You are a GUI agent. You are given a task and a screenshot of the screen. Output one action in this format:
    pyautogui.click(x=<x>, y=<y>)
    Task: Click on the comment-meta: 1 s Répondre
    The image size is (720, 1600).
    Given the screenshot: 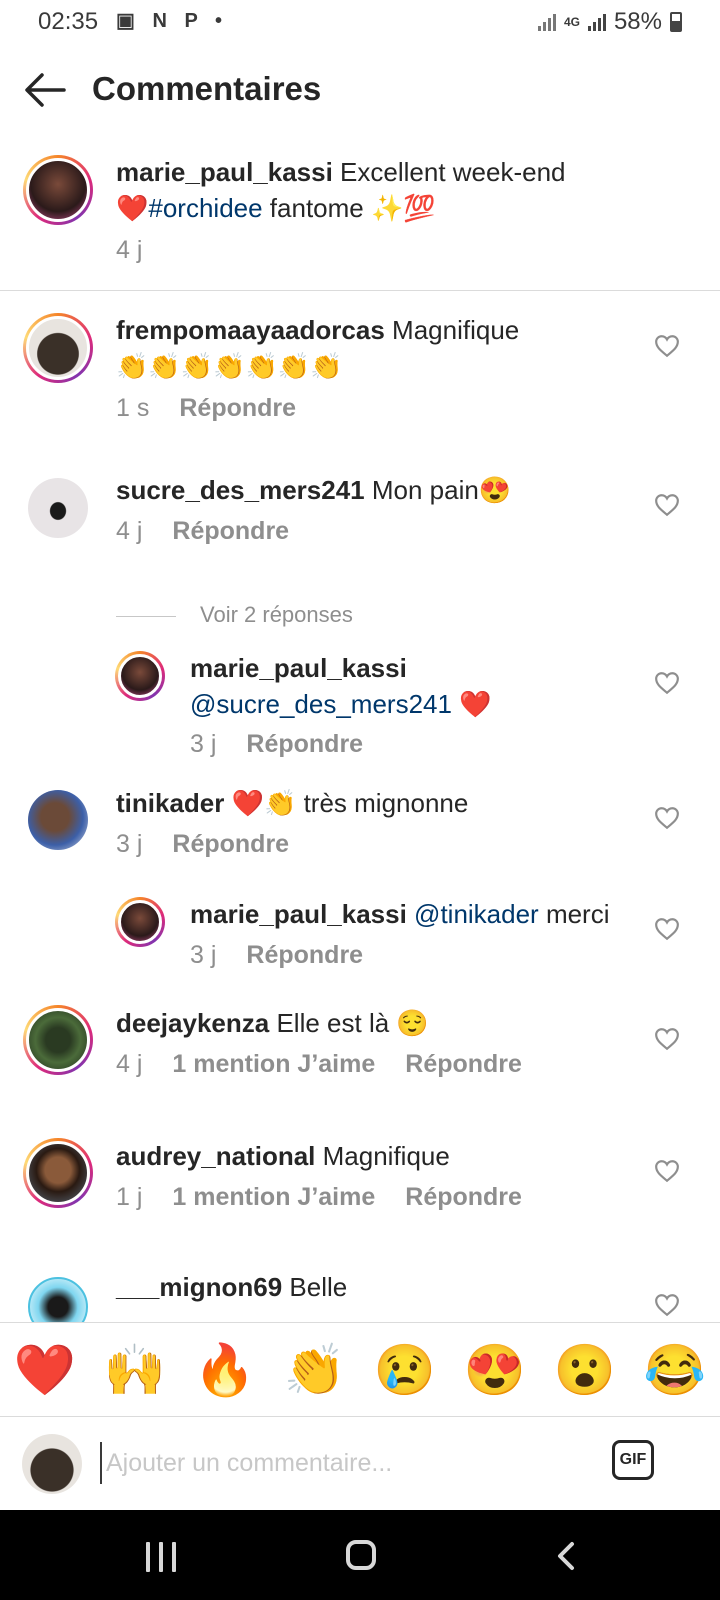 What is the action you would take?
    pyautogui.click(x=221, y=408)
    